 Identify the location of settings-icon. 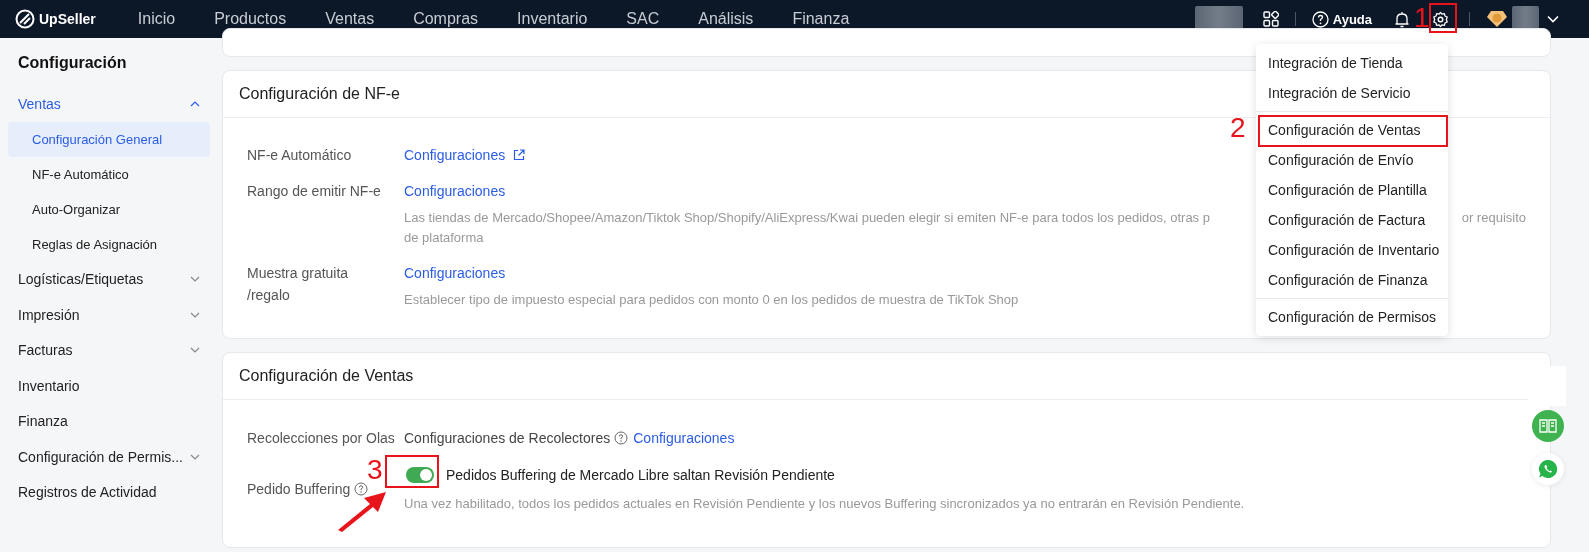
(1440, 19).